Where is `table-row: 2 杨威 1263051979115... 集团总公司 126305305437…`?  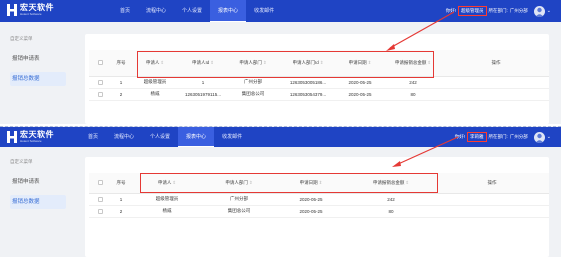 table-row: 2 杨威 1263051979115... 集团总公司 126305305437… is located at coordinates (319, 94).